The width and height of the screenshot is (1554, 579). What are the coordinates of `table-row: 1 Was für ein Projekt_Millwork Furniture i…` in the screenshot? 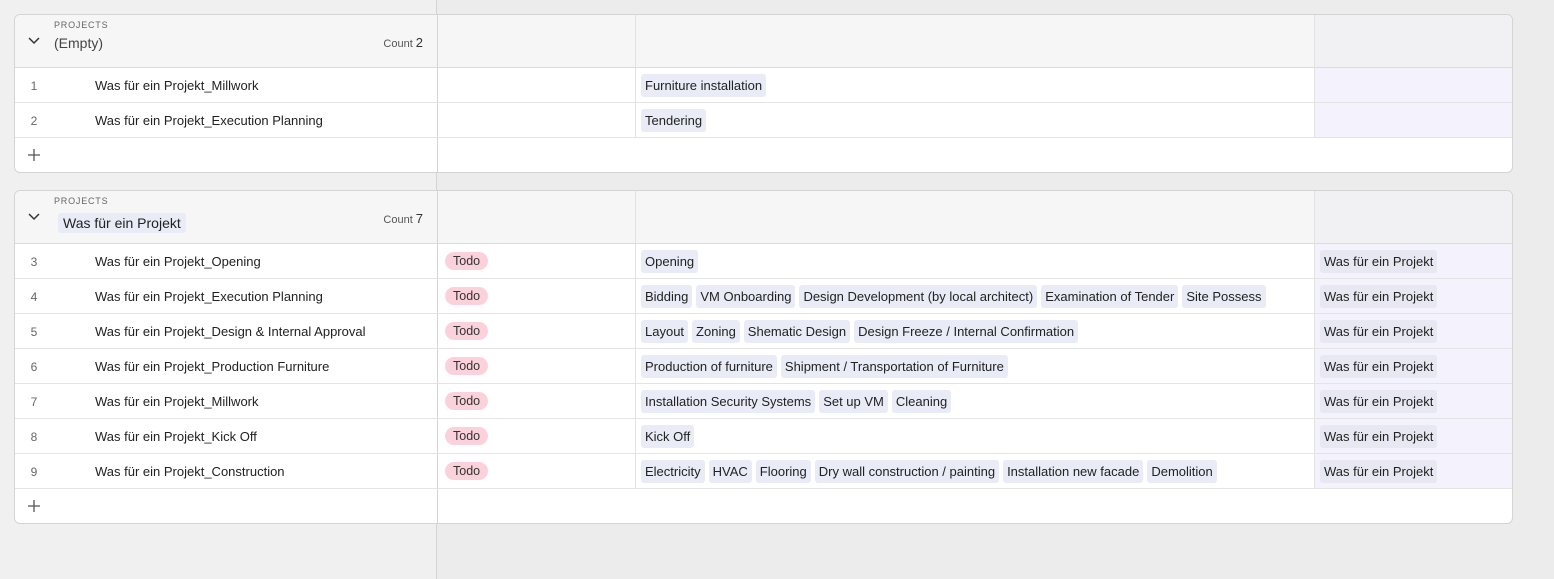 It's located at (763, 85).